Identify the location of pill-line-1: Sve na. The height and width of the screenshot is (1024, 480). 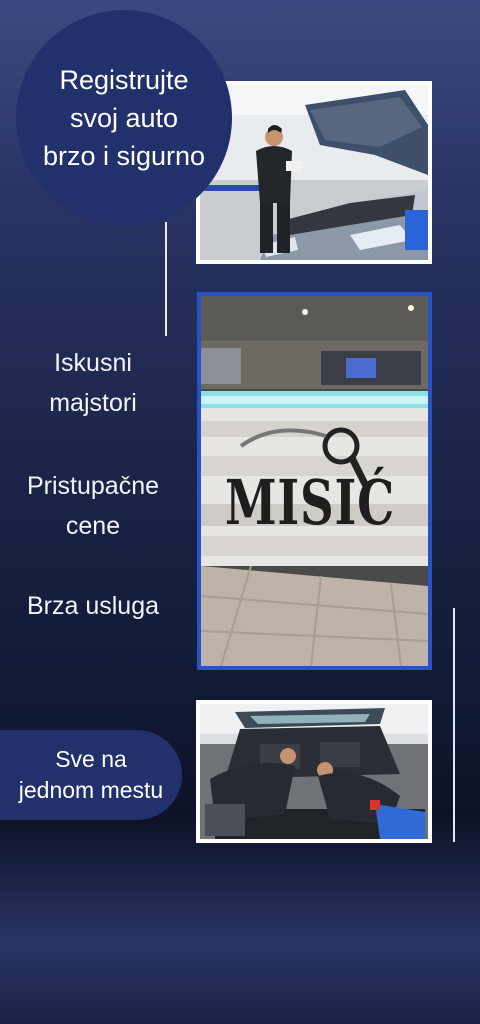
(91, 759).